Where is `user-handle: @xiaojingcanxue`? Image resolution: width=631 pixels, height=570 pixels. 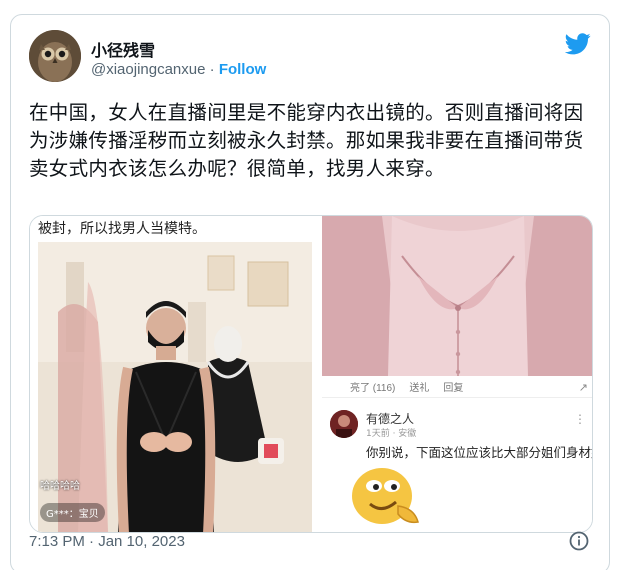
user-handle: @xiaojingcanxue is located at coordinates (148, 69).